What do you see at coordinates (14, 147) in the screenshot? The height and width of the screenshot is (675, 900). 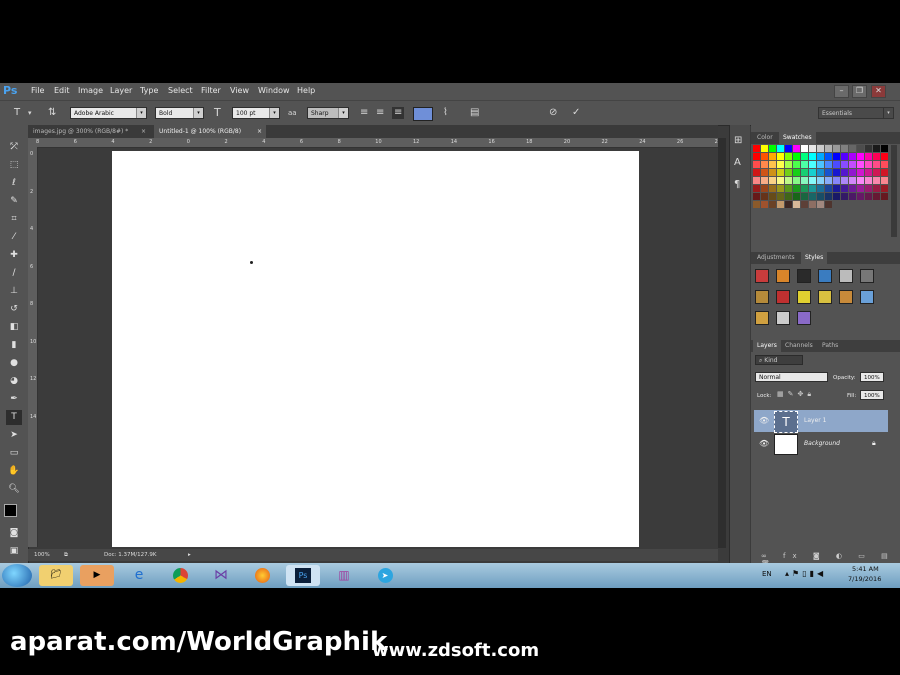 I see `move-tool-icon: ⤱` at bounding box center [14, 147].